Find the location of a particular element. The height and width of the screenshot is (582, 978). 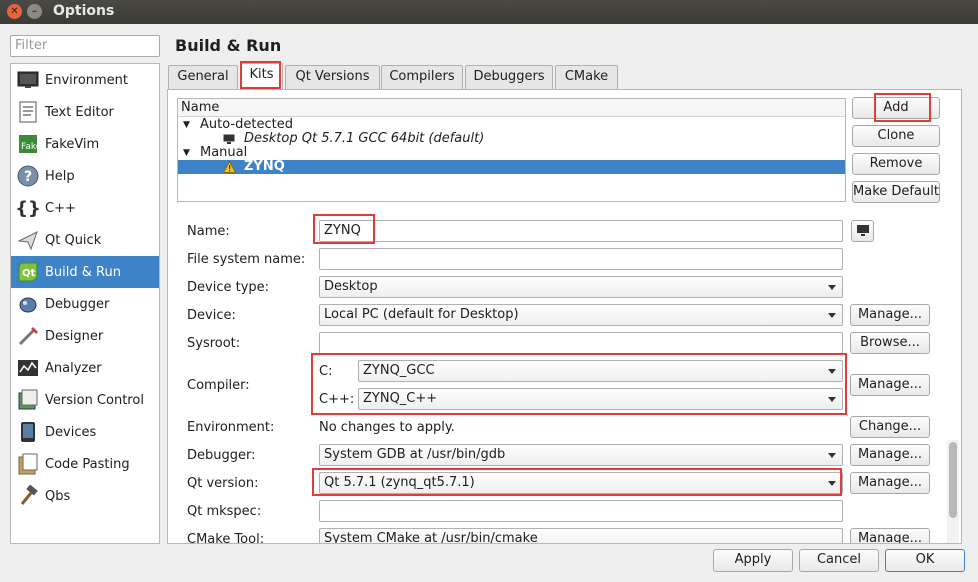

filter-input: Filter is located at coordinates (85, 46).